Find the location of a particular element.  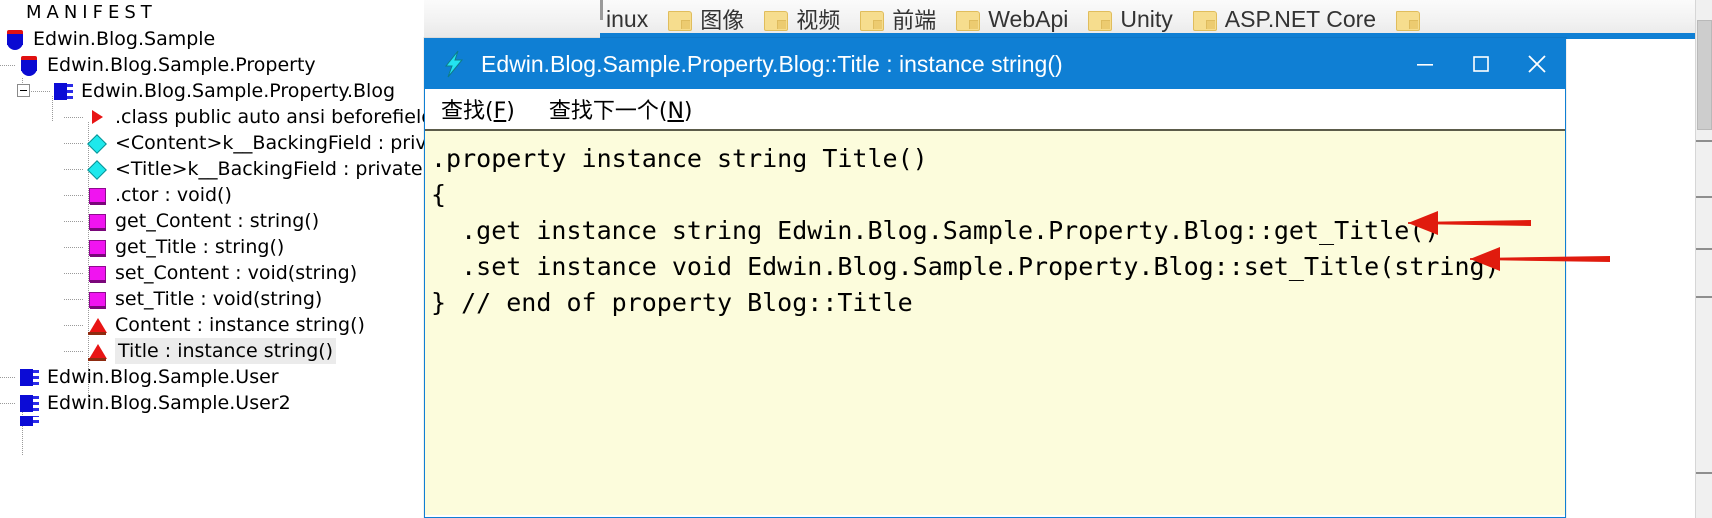

tree-item-label: <Title>k__BackingField : private string is located at coordinates (269, 169).